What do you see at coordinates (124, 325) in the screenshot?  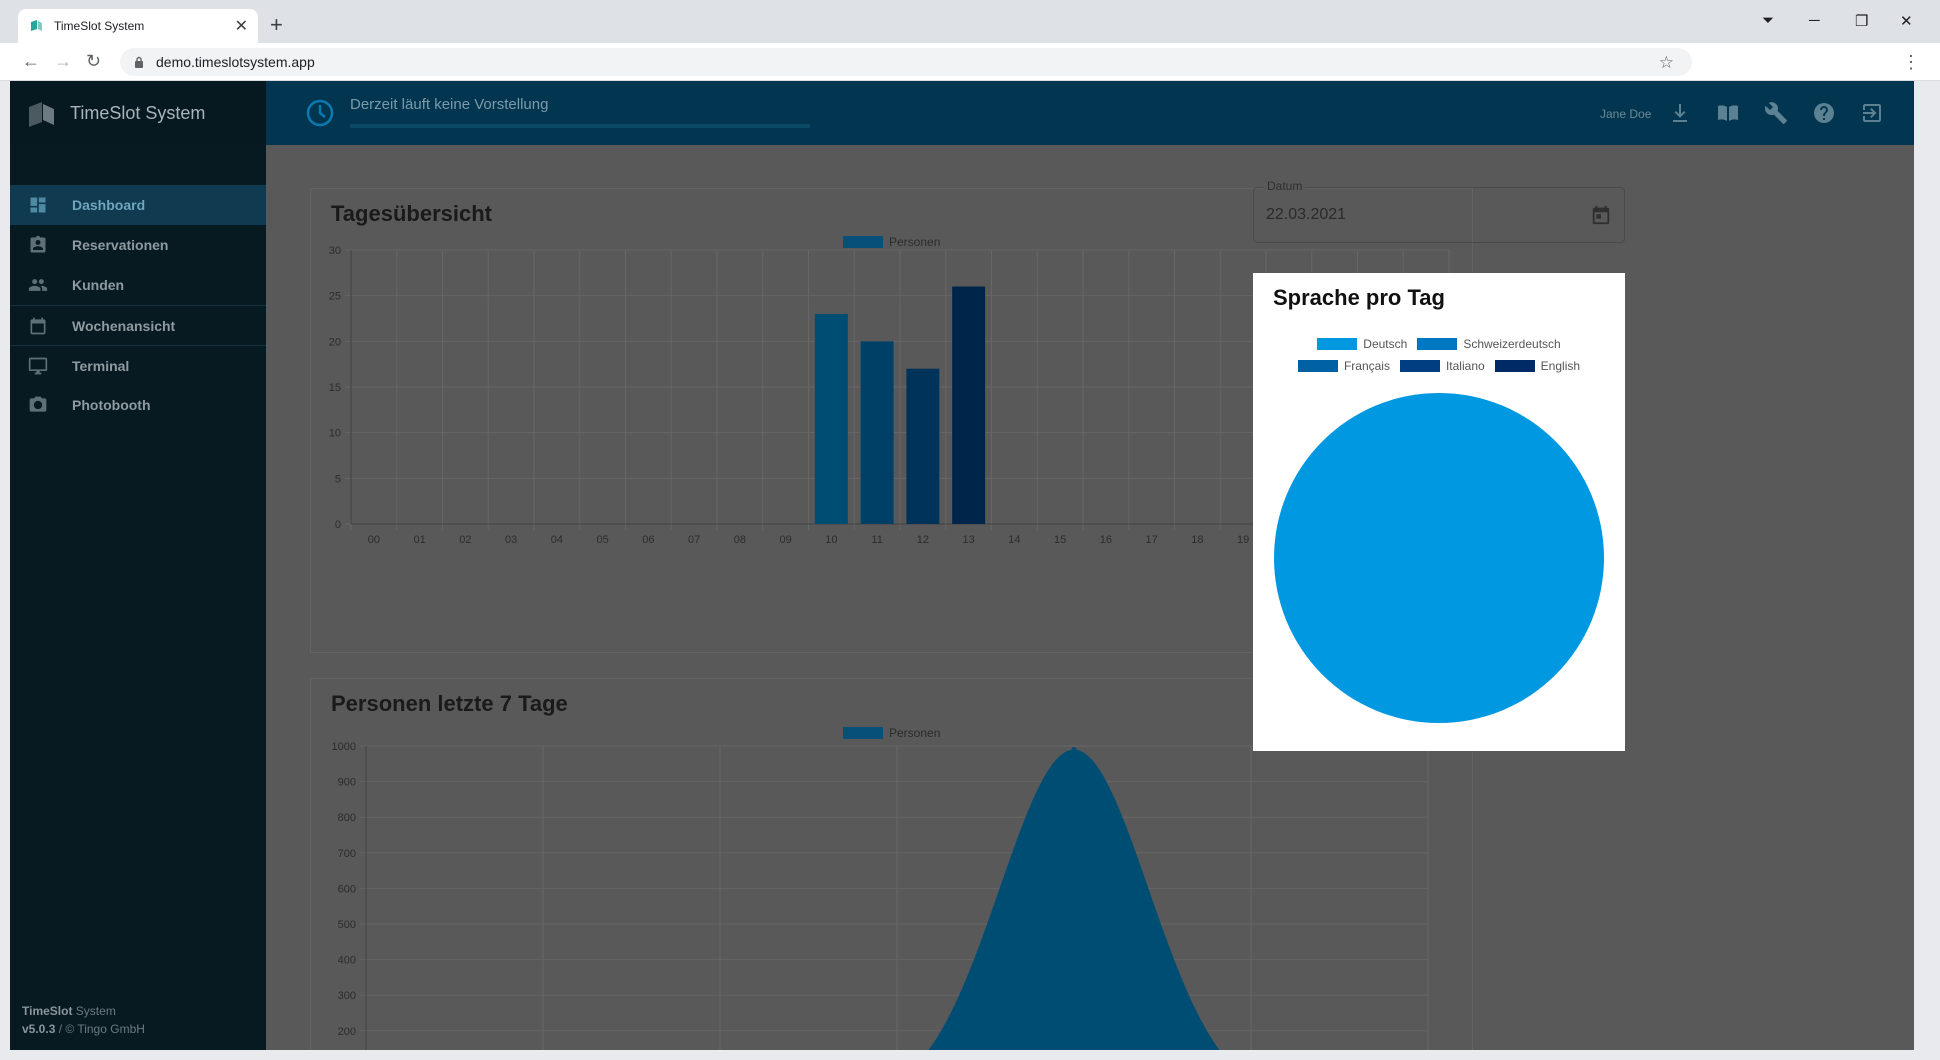 I see `sidebar-item-label: Wochenansicht` at bounding box center [124, 325].